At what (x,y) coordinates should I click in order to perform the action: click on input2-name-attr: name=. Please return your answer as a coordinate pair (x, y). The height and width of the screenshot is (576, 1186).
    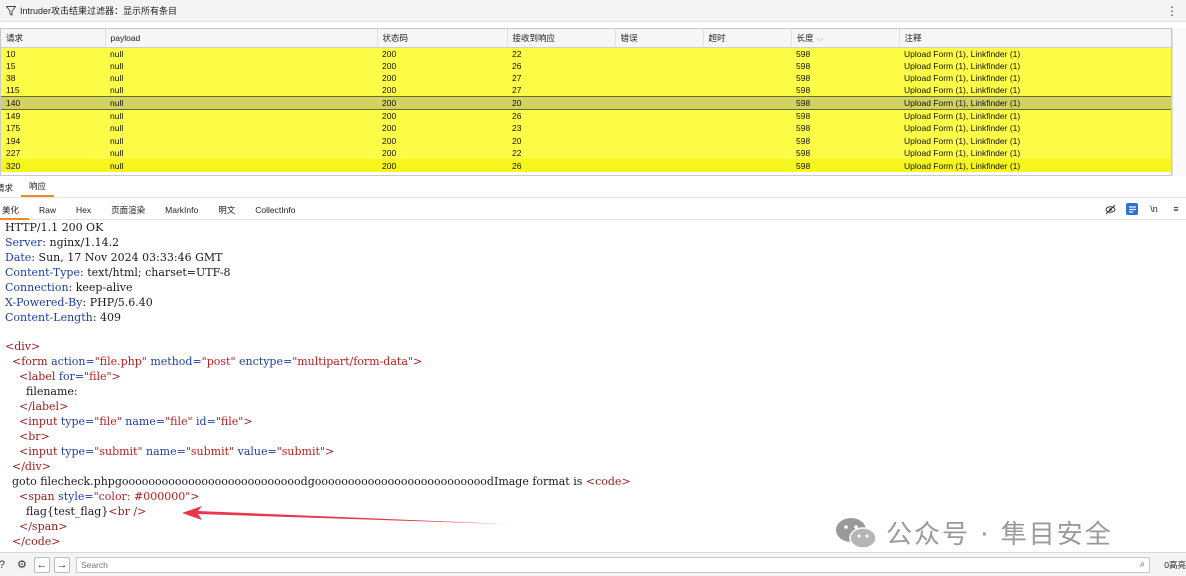
    Looking at the image, I should click on (164, 451).